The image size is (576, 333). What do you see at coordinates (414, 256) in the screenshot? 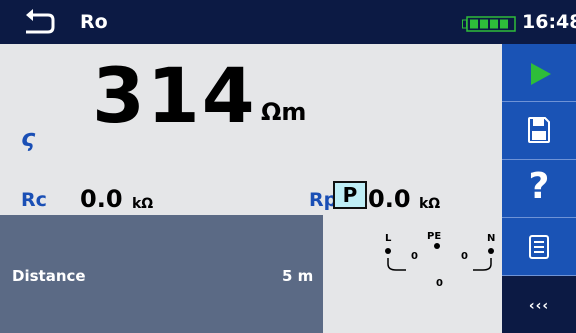
I see `terminal-value-l-pe: 0` at bounding box center [414, 256].